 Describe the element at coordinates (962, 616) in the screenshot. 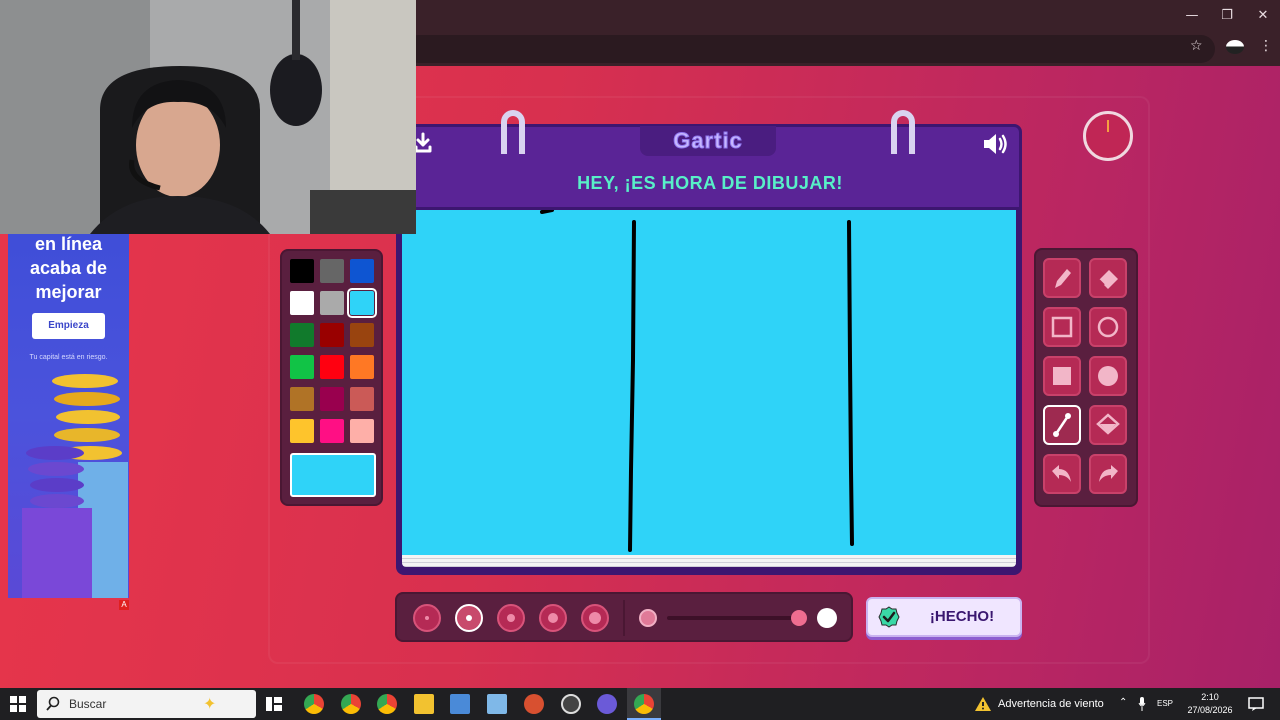

I see `done-button-label: ¡HECHO!` at that location.